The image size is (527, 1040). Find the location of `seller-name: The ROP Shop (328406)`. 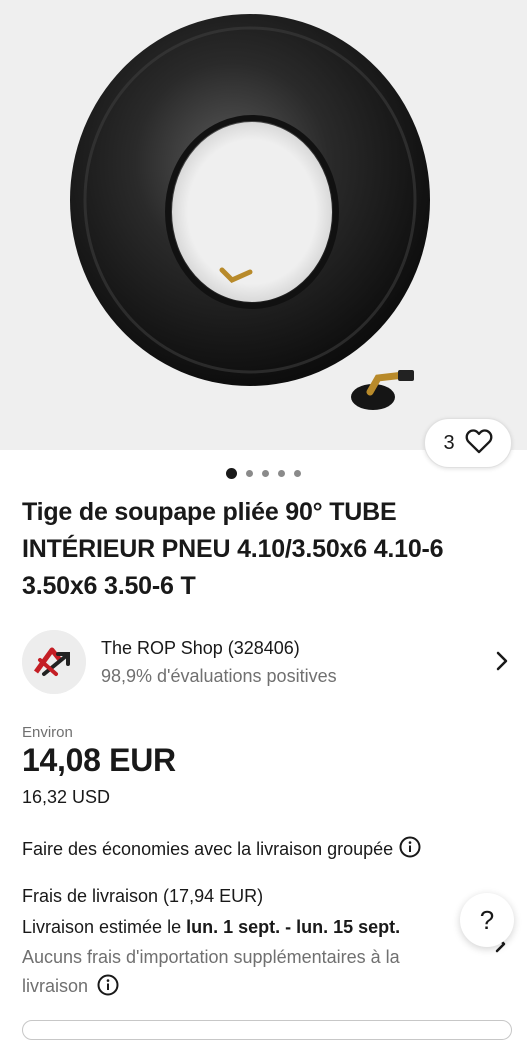

seller-name: The ROP Shop (328406) is located at coordinates (200, 648).